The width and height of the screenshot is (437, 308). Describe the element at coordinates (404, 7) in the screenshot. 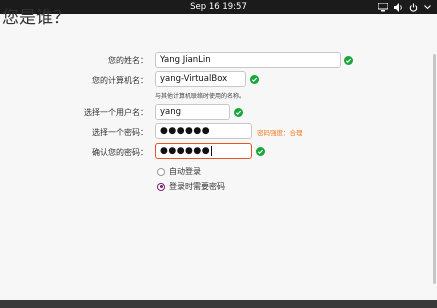

I see `system-tray` at that location.